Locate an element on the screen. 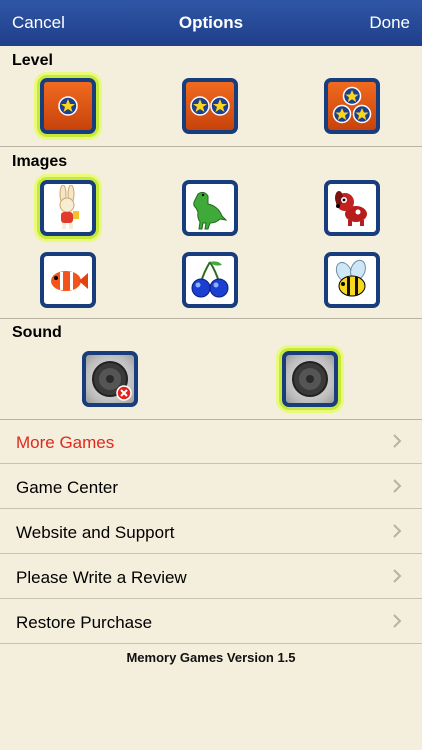  more-games-row: More Games is located at coordinates (211, 442).